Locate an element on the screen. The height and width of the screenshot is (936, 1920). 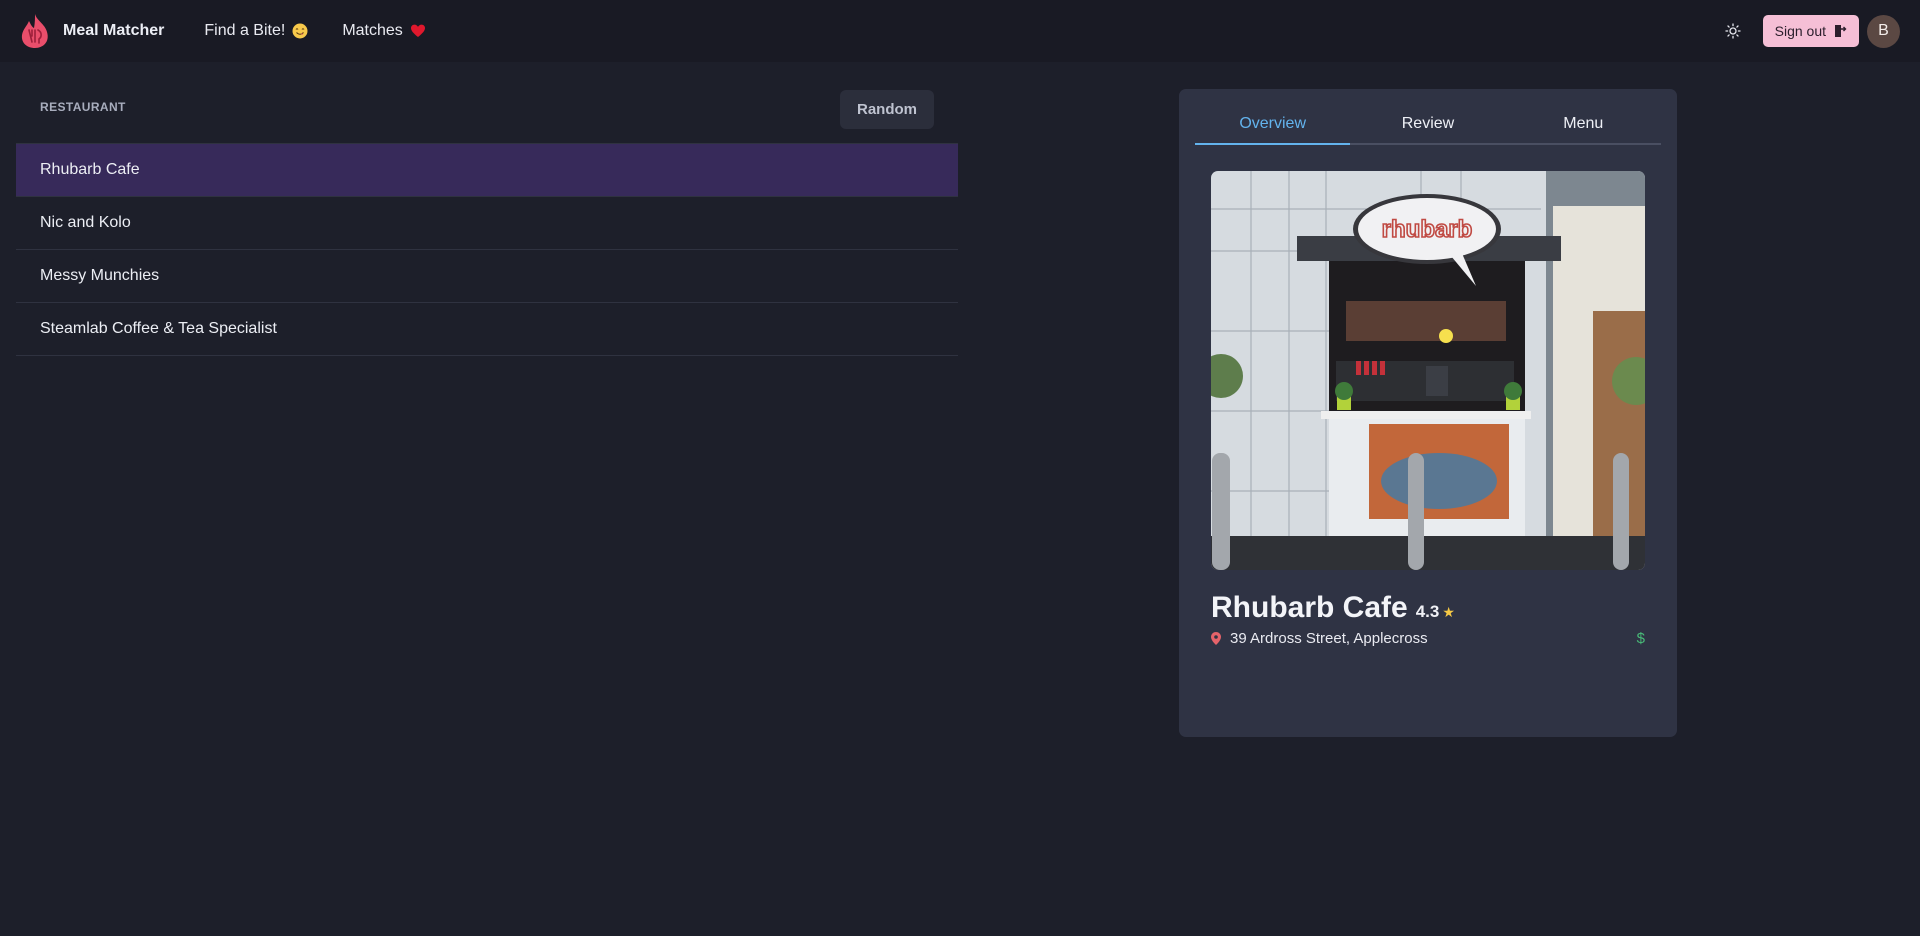
brand-link: Meal Matcher is located at coordinates (91, 31).